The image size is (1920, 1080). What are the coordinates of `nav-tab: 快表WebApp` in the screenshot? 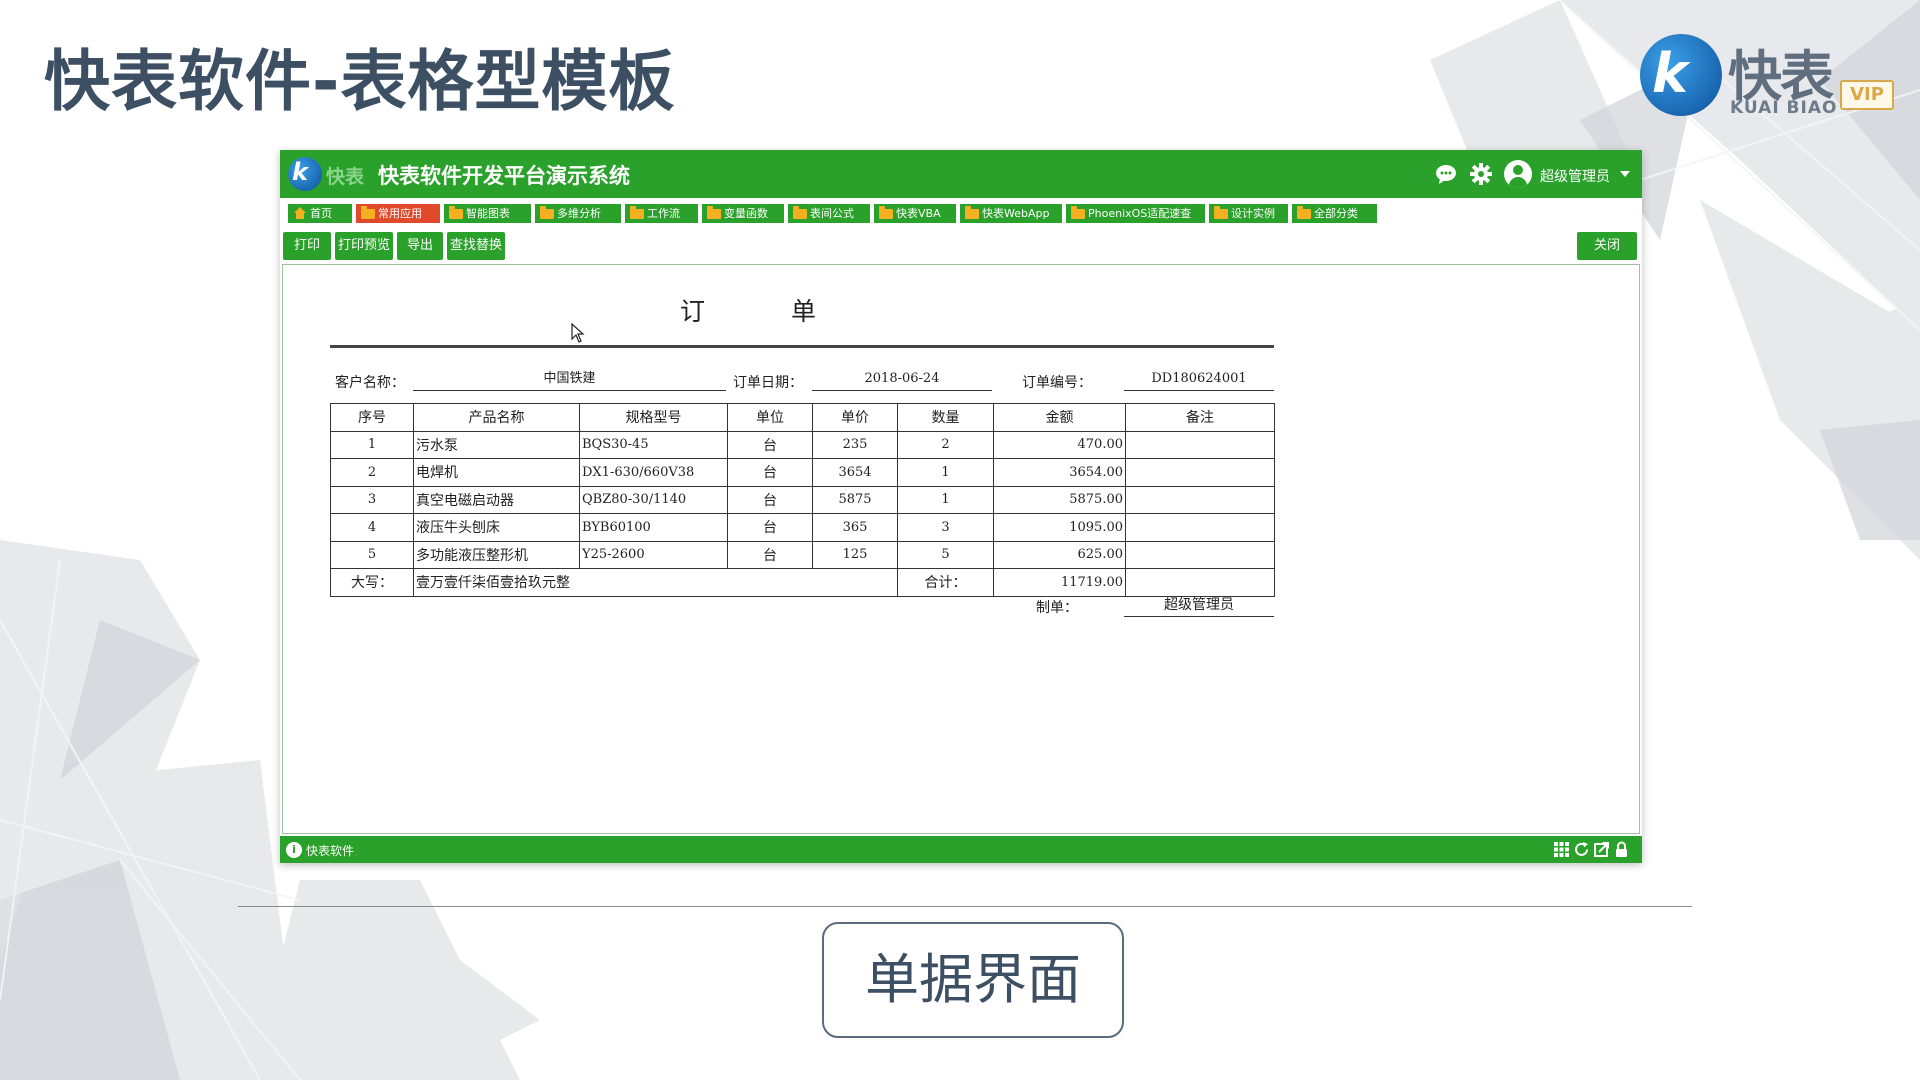 It's located at (1011, 213).